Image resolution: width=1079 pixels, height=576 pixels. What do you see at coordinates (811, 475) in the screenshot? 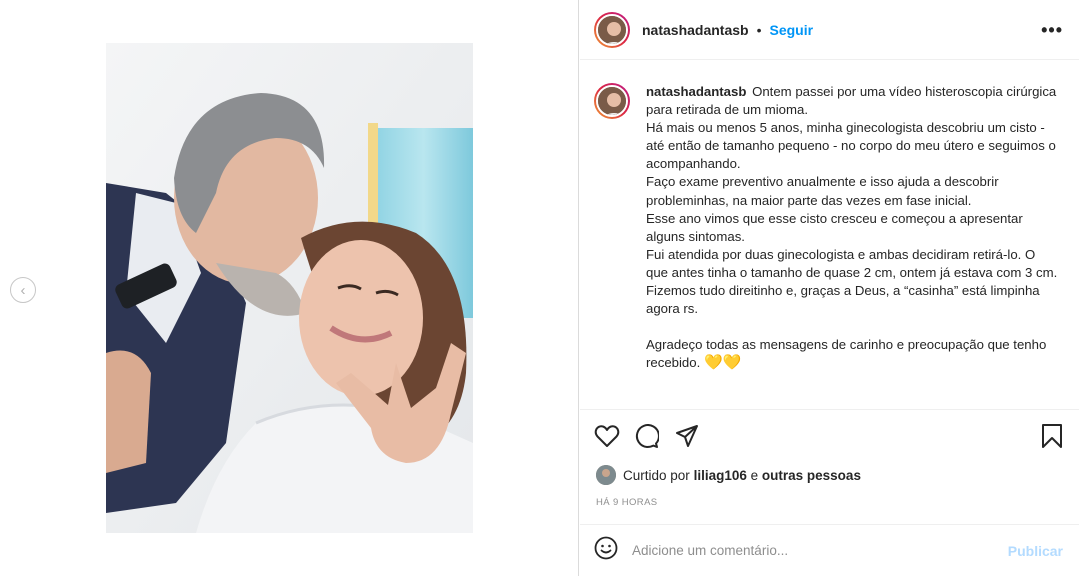
I see `others-link: outras pessoas` at bounding box center [811, 475].